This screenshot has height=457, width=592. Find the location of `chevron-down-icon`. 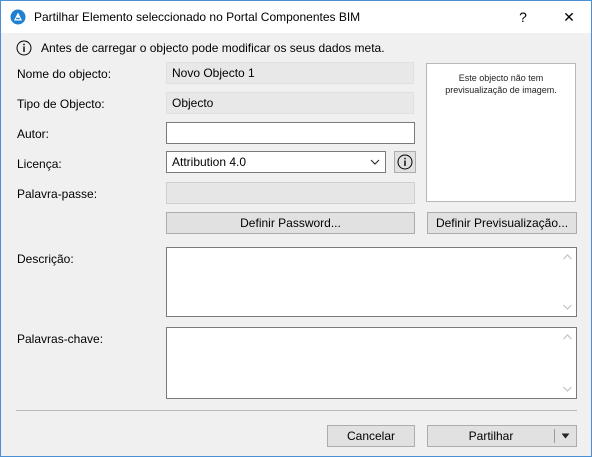

chevron-down-icon is located at coordinates (375, 162).